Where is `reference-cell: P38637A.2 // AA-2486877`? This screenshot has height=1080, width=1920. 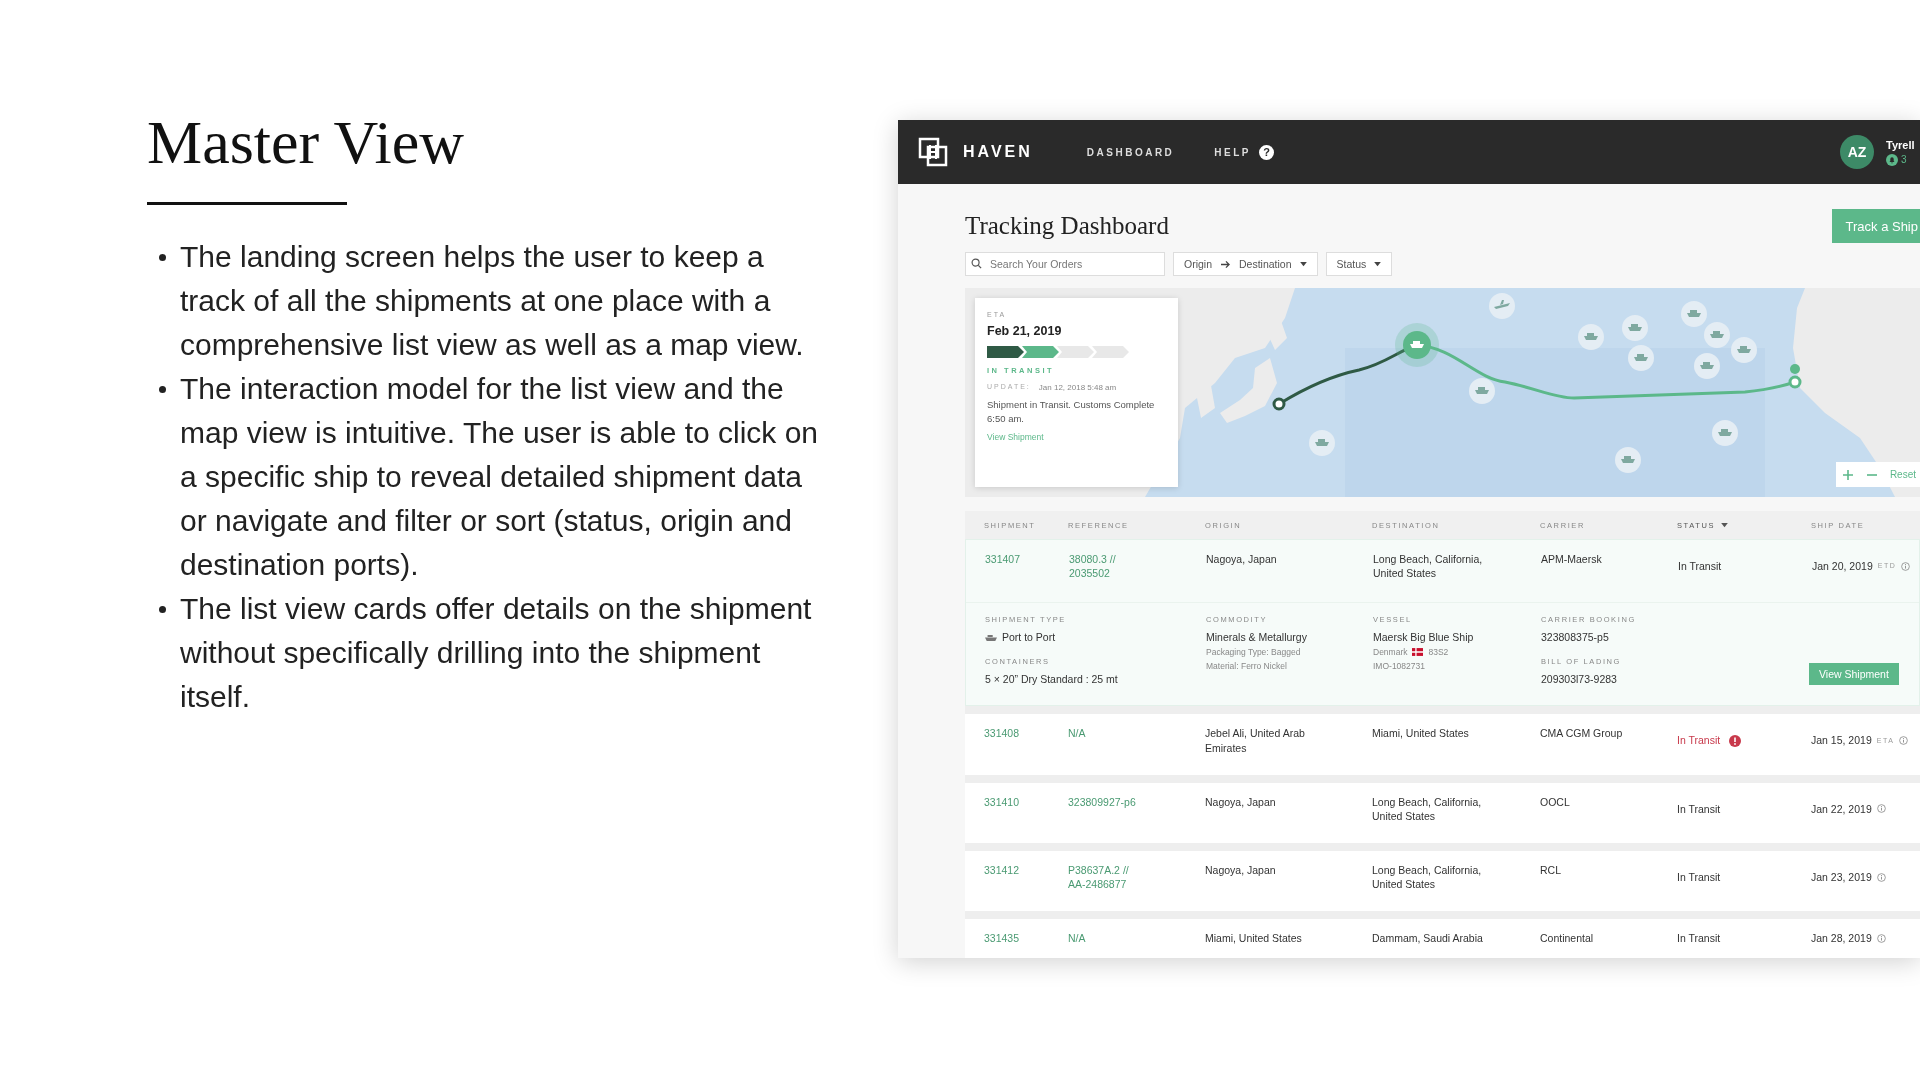
reference-cell: P38637A.2 // AA-2486877 is located at coordinates (1108, 877).